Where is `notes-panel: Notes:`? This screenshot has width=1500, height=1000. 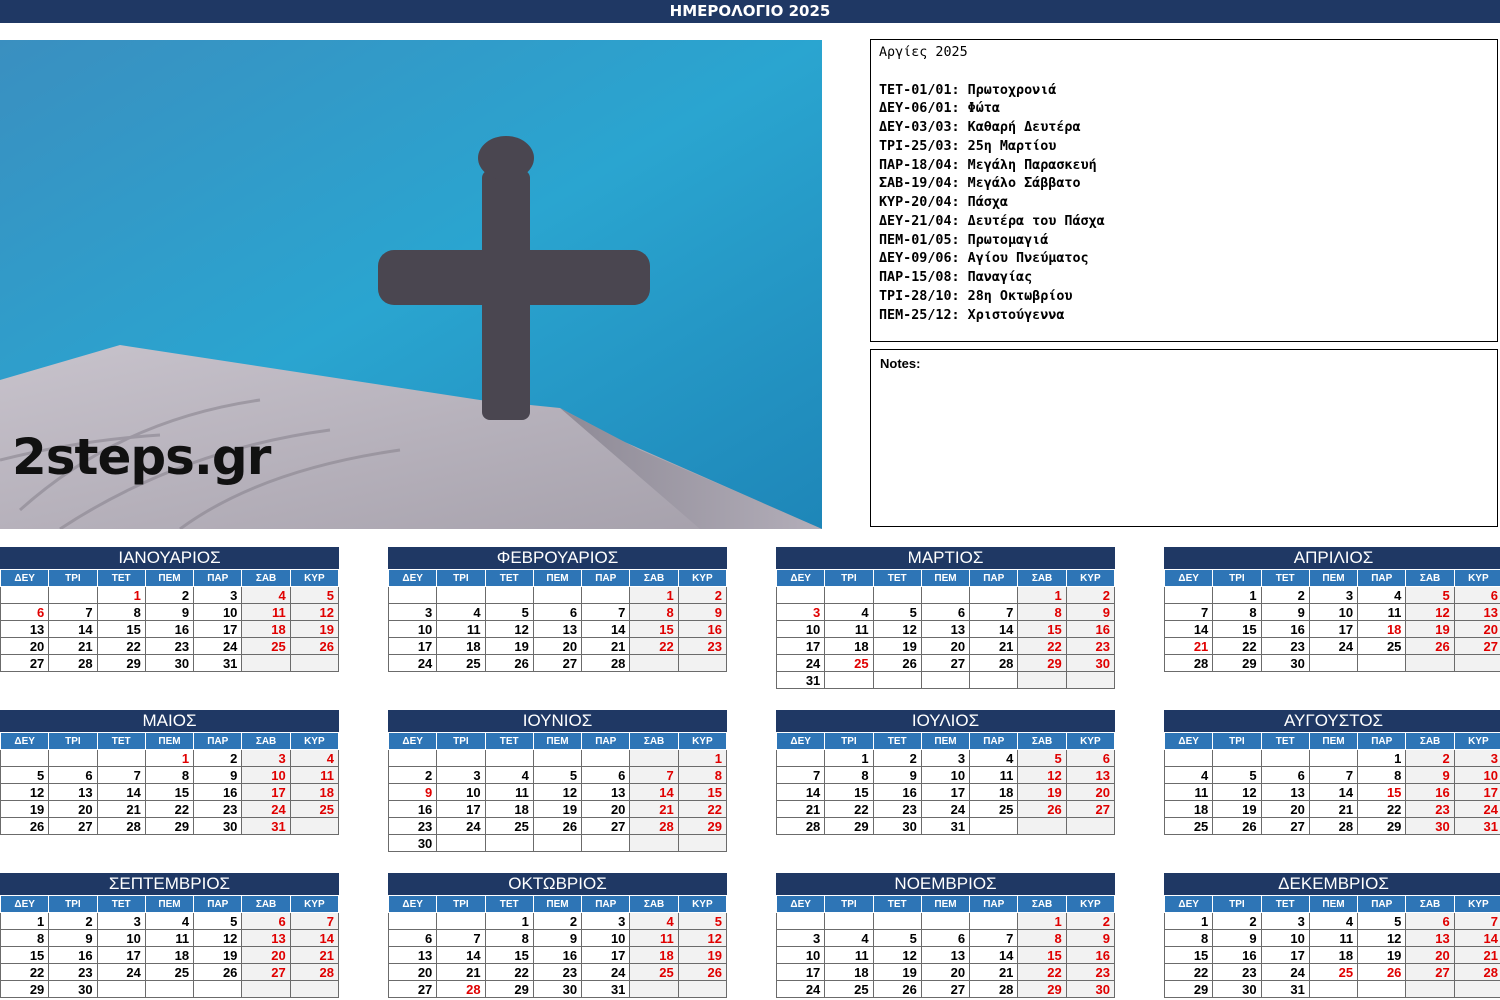
notes-panel: Notes: is located at coordinates (1184, 438).